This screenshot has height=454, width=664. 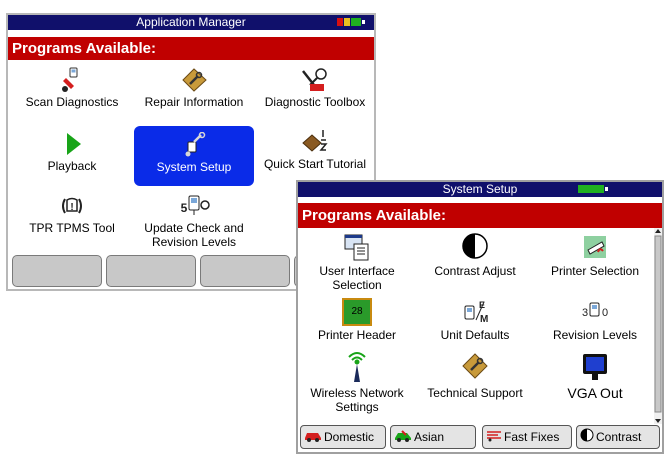 What do you see at coordinates (585, 313) in the screenshot?
I see `svg-text: 3` at bounding box center [585, 313].